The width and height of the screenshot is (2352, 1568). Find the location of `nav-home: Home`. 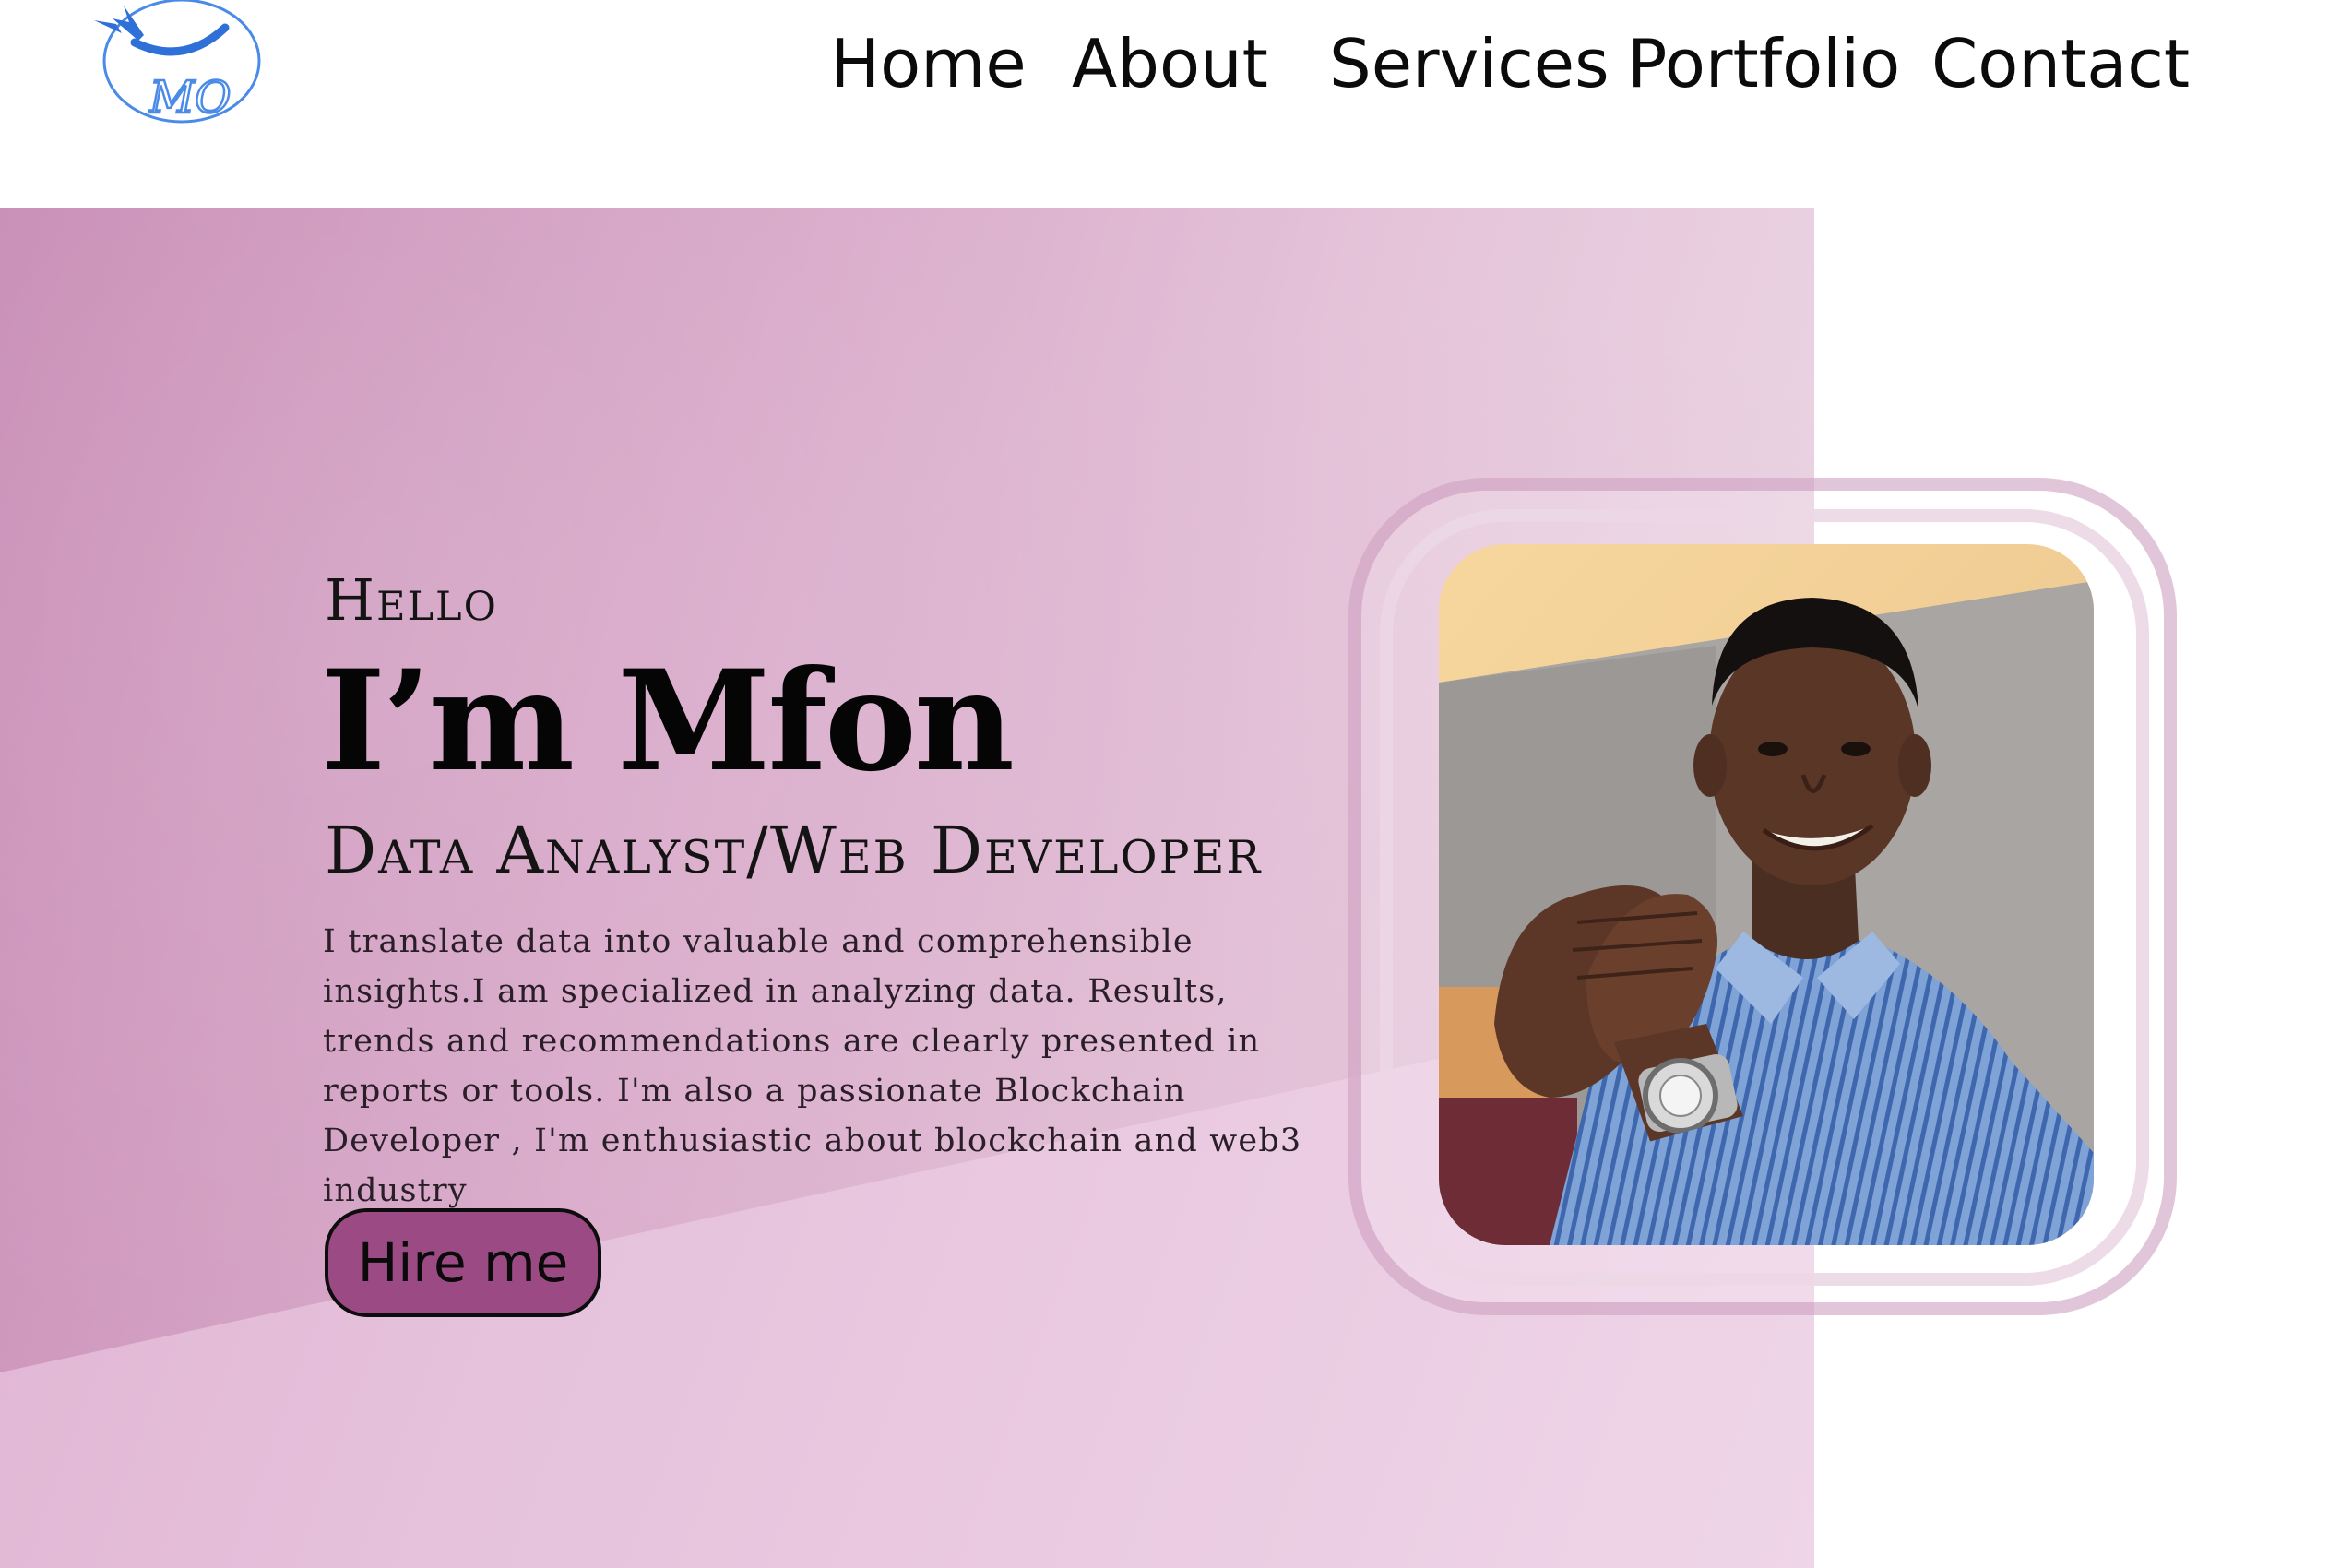

nav-home: Home is located at coordinates (928, 63).